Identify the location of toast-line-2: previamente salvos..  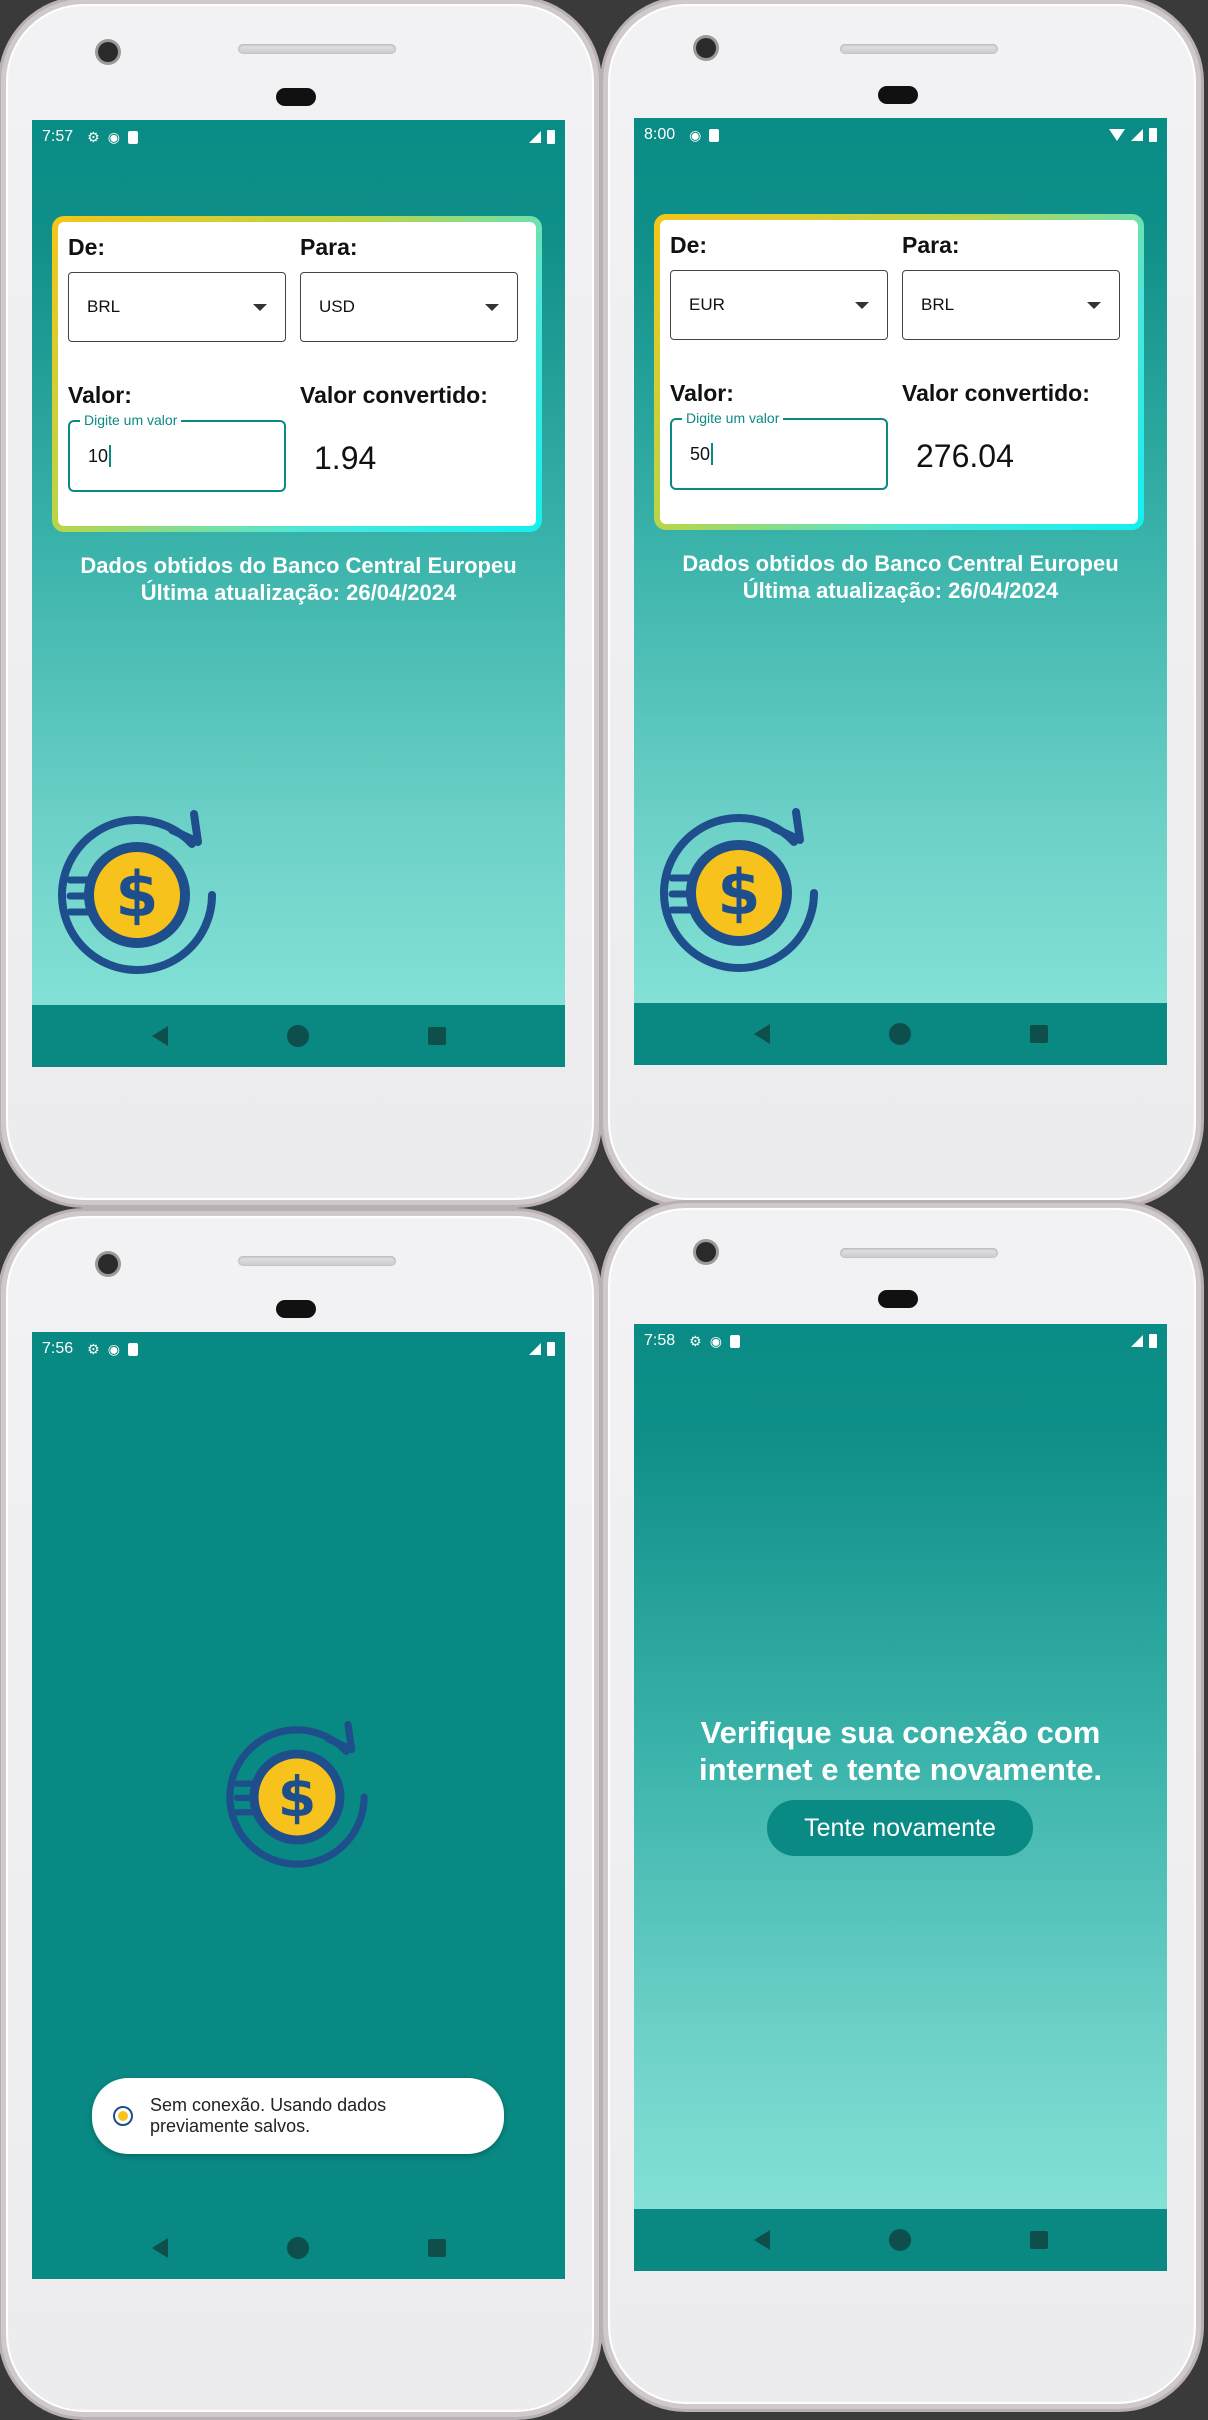
(230, 2126).